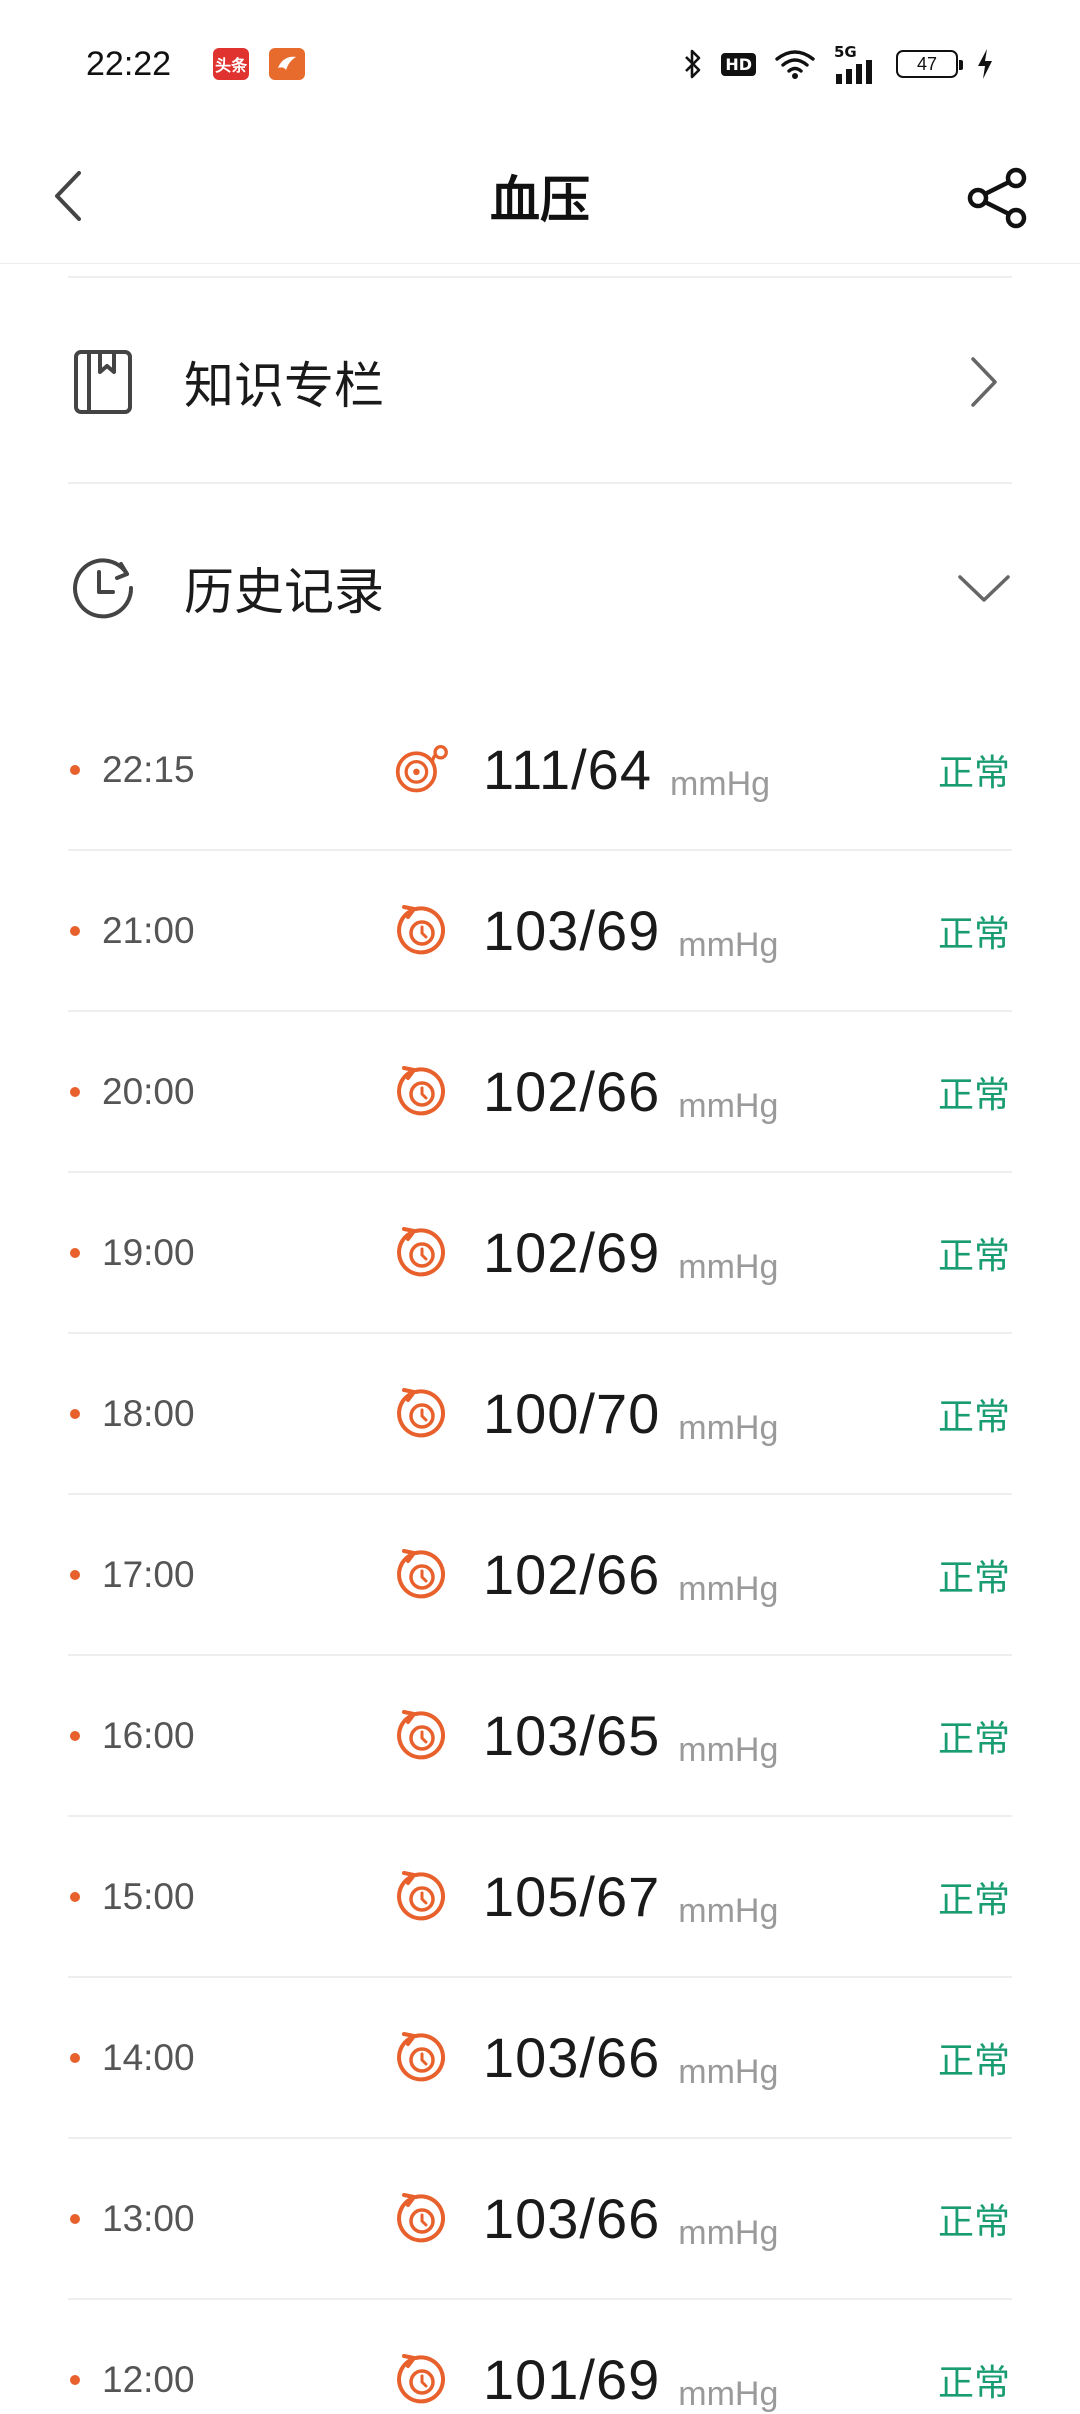 The height and width of the screenshot is (2414, 1080). What do you see at coordinates (693, 64) in the screenshot?
I see `bluetooth-icon` at bounding box center [693, 64].